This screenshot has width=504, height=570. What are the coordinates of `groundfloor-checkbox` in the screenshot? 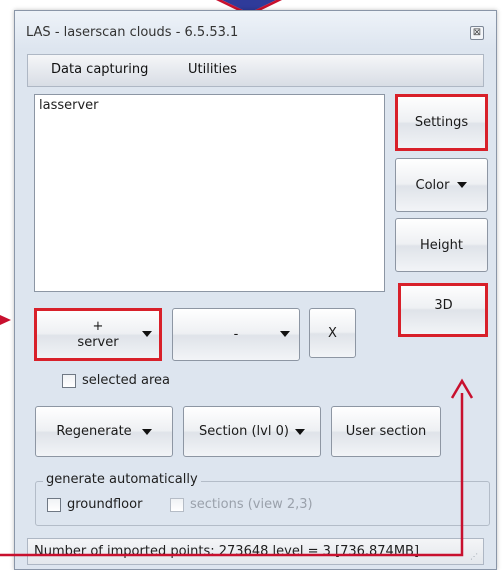 It's located at (54, 505).